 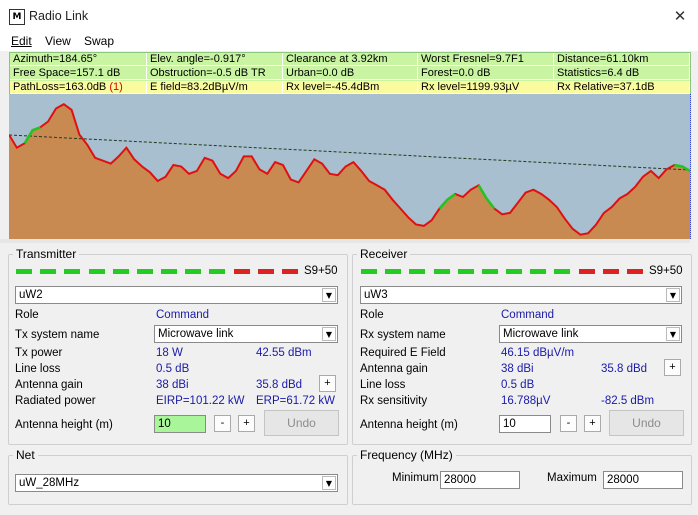 What do you see at coordinates (59, 16) in the screenshot?
I see `window-title: Radio Link` at bounding box center [59, 16].